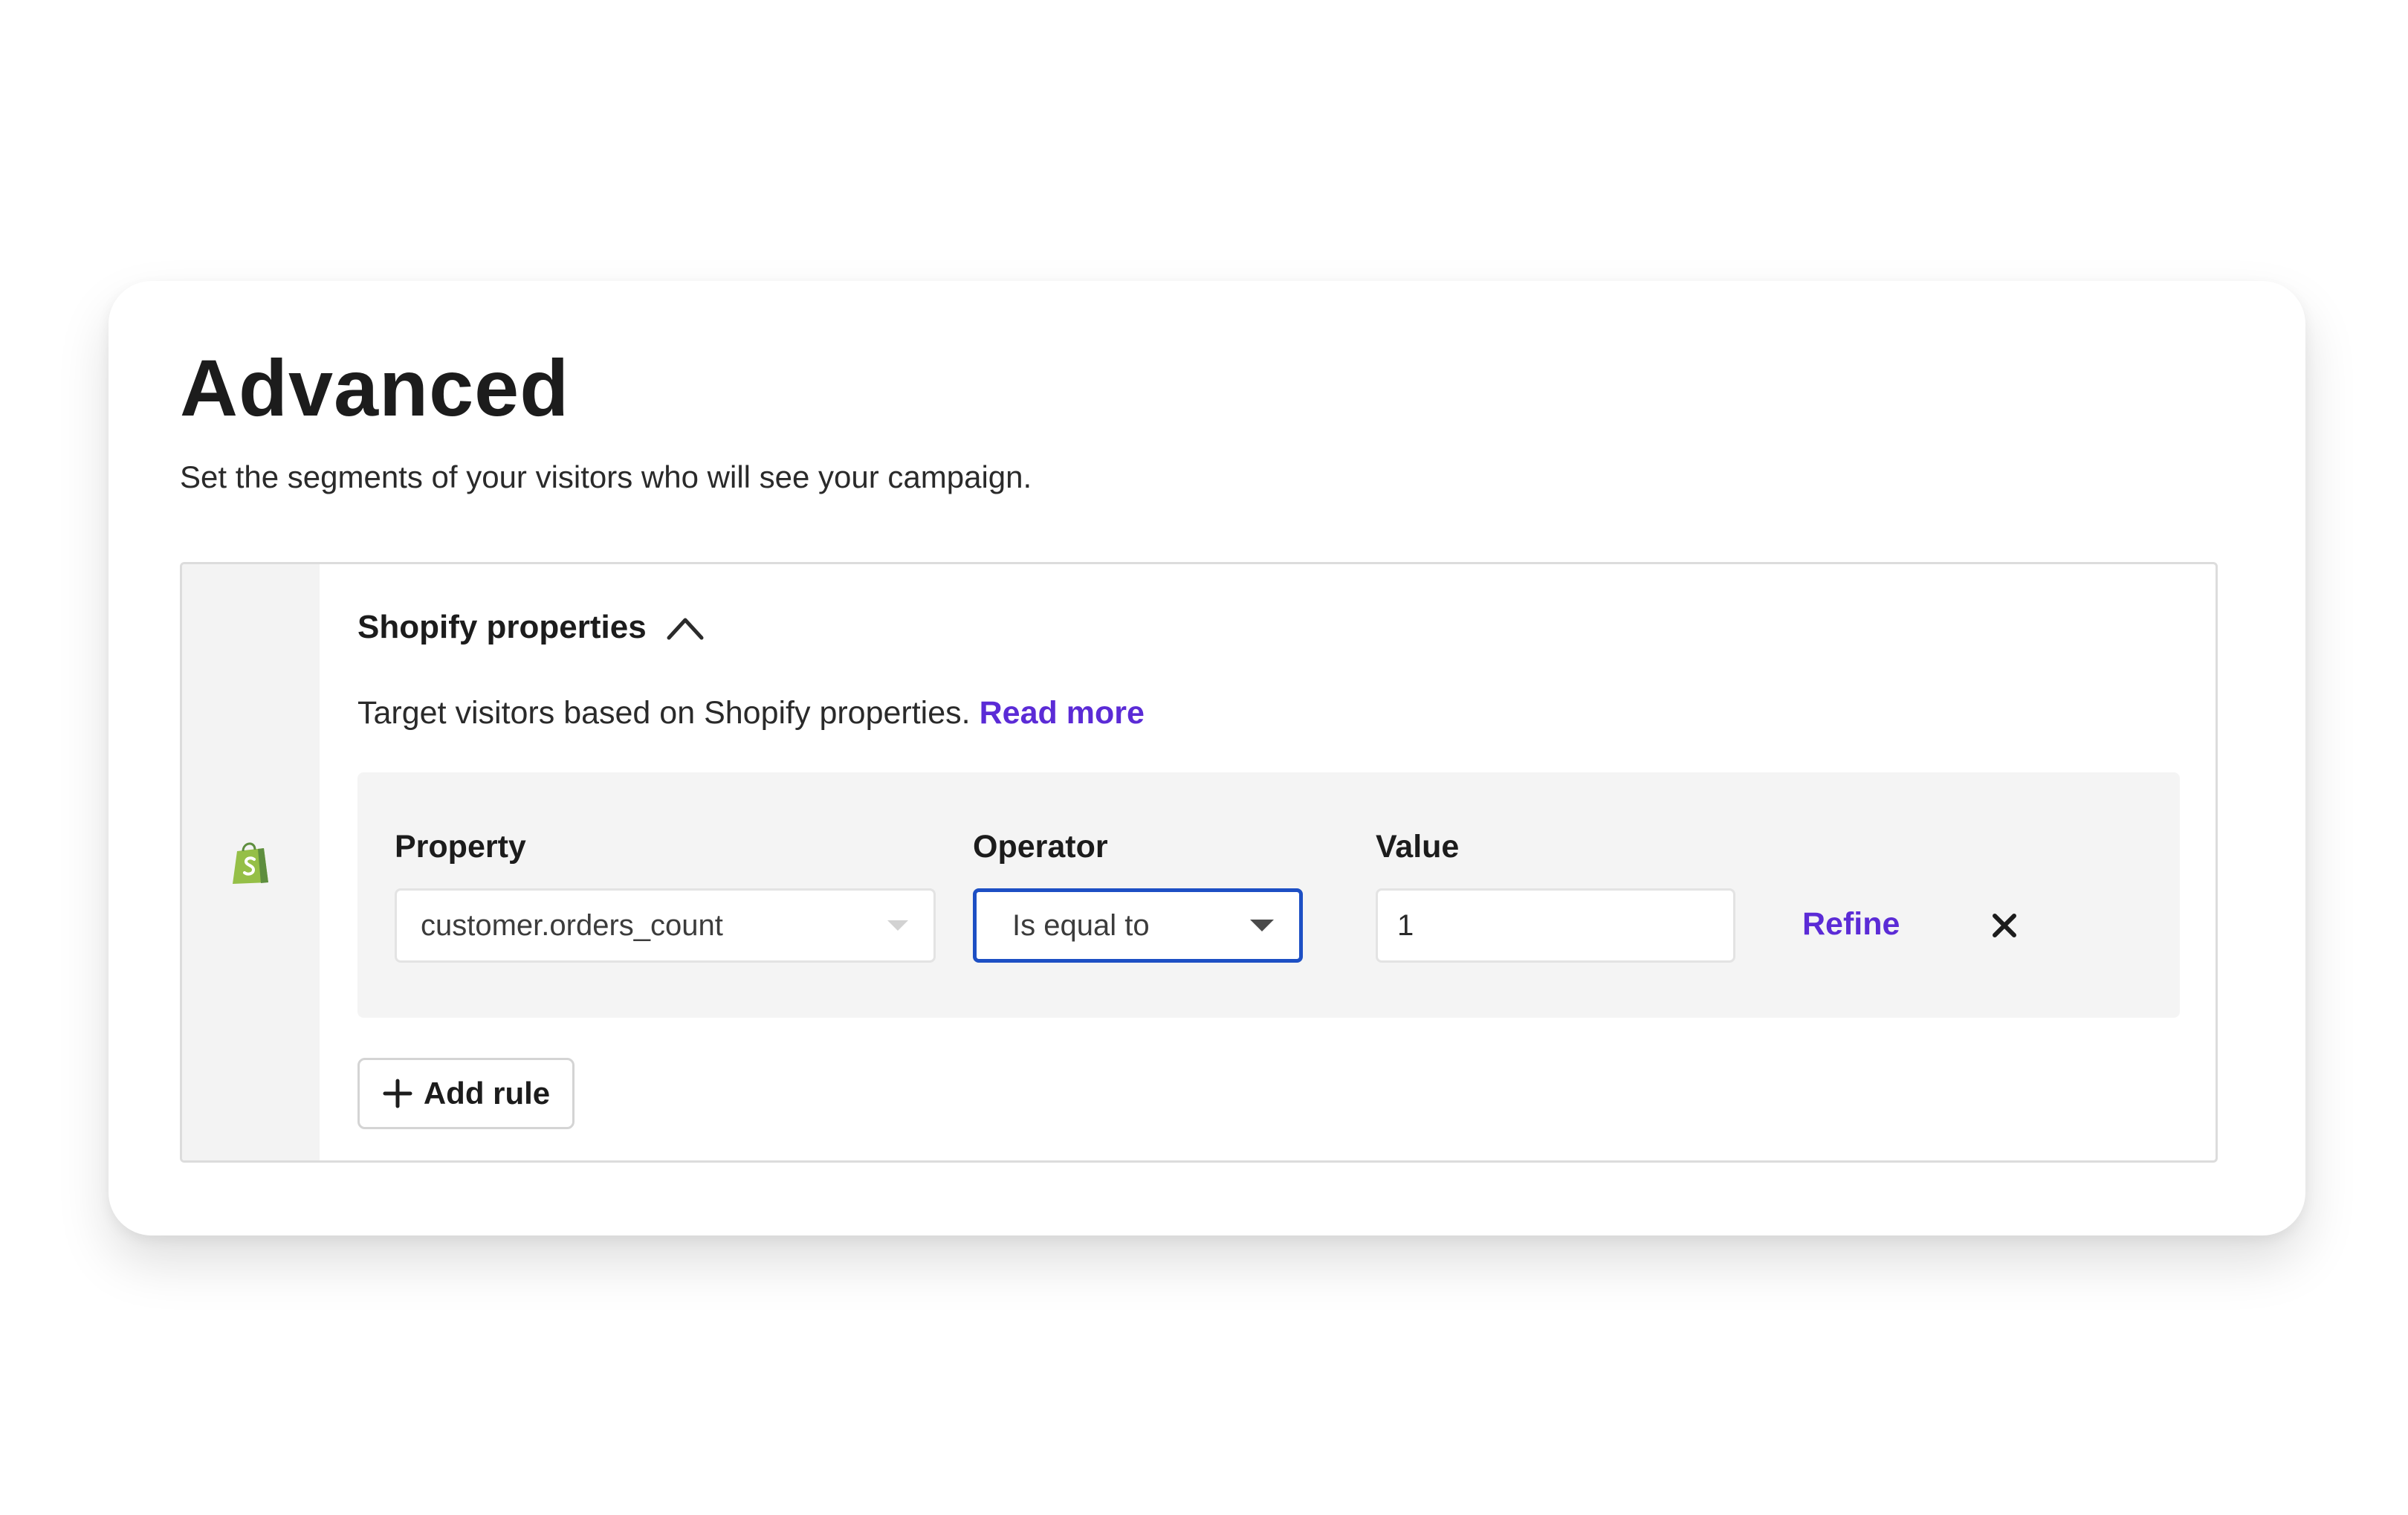 This screenshot has height=1515, width=2408. I want to click on read-more-link: Read more, so click(1062, 713).